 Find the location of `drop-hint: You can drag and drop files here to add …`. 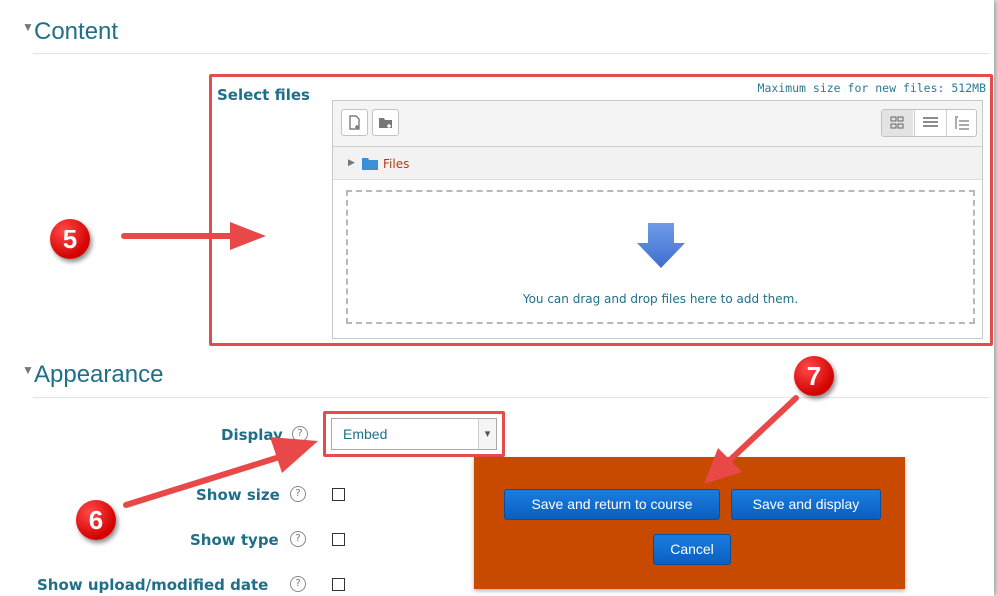

drop-hint: You can drag and drop files here to add … is located at coordinates (660, 299).